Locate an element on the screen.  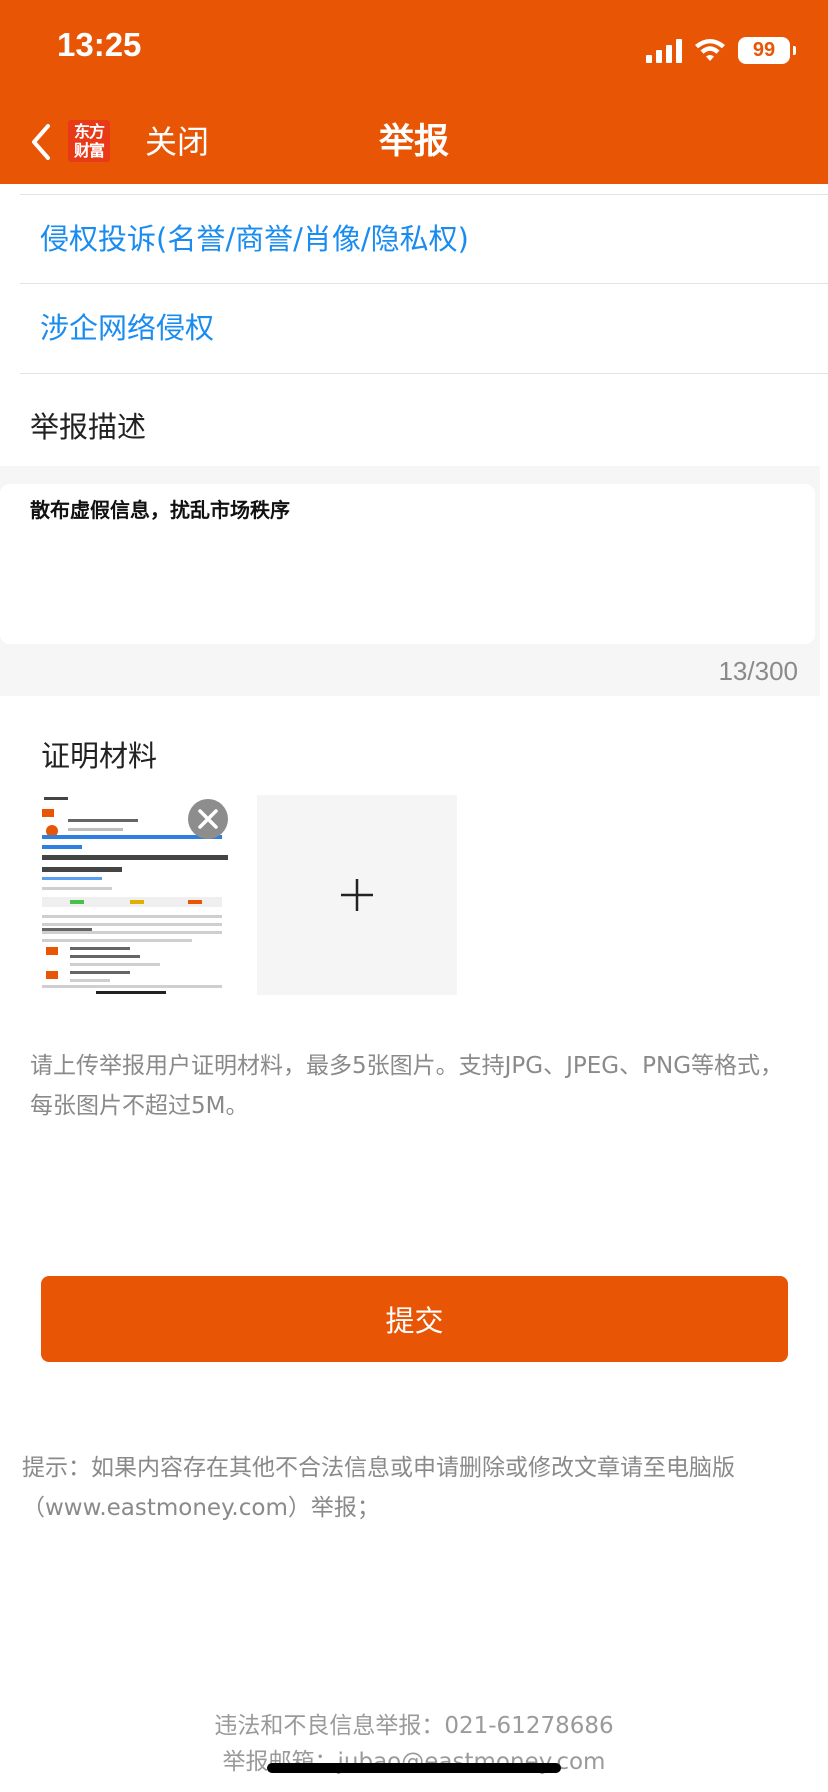
status-icons: 99 is located at coordinates (721, 50).